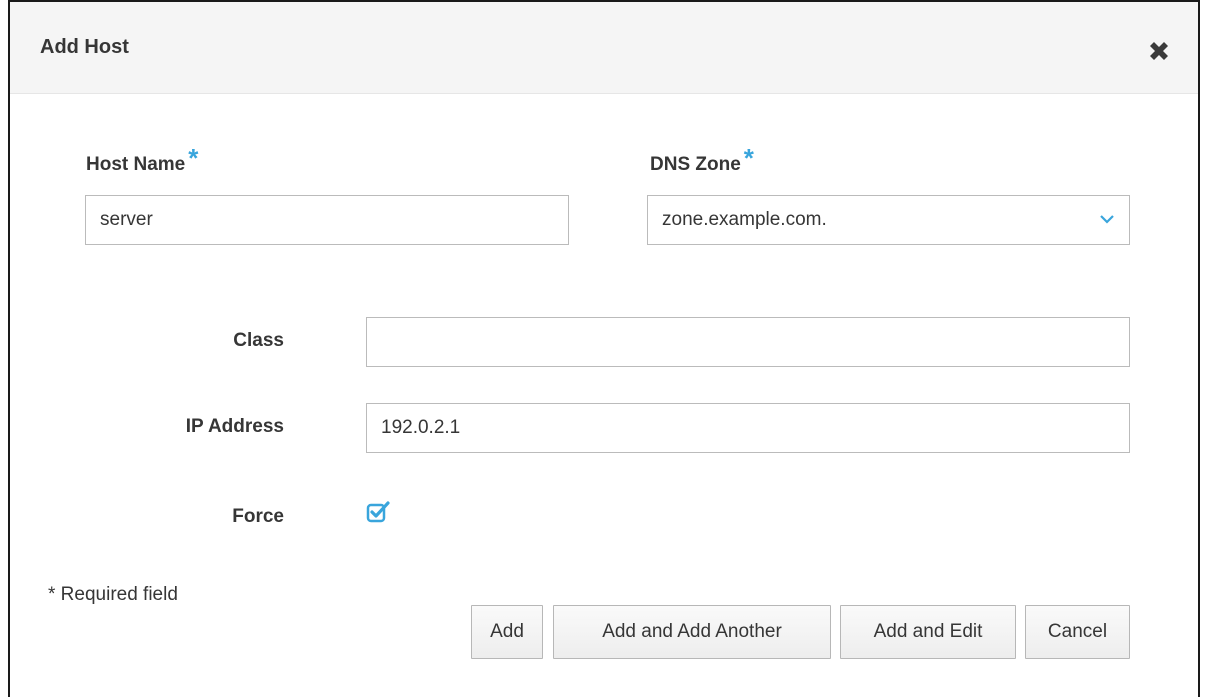 This screenshot has height=697, width=1208. I want to click on dns-zone-label-text: DNS Zone, so click(695, 164).